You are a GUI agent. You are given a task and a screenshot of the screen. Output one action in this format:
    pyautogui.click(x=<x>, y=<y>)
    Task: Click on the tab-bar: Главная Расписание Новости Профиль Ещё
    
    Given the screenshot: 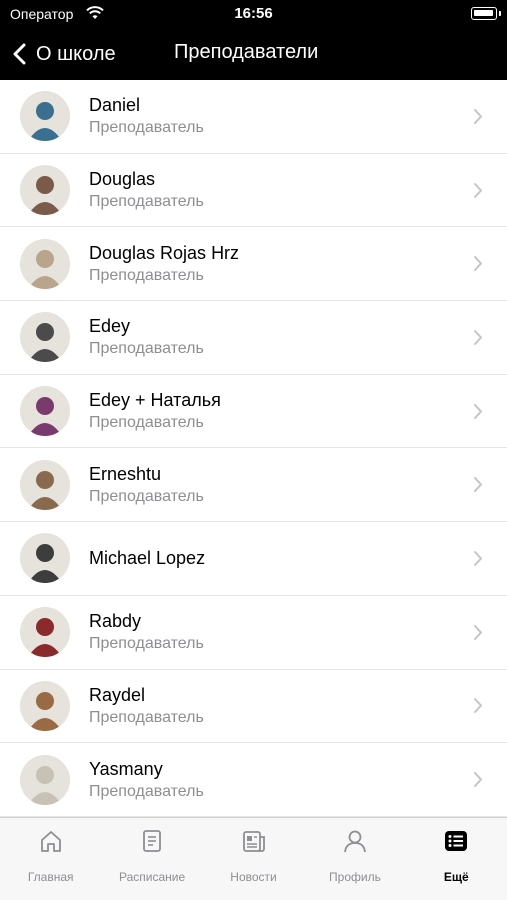 What is the action you would take?
    pyautogui.click(x=253, y=858)
    